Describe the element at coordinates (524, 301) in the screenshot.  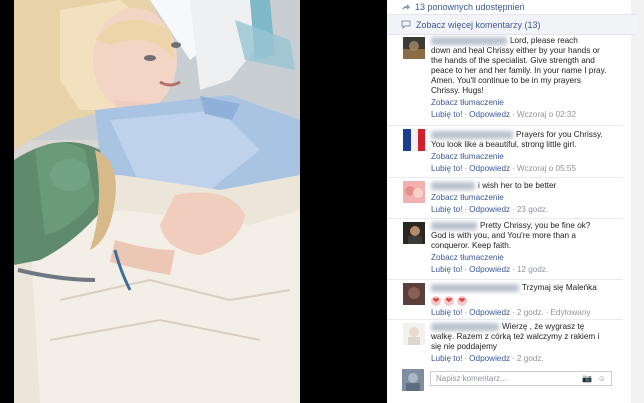
I see `heart-emoji-row: ❤ ❤ ❤` at that location.